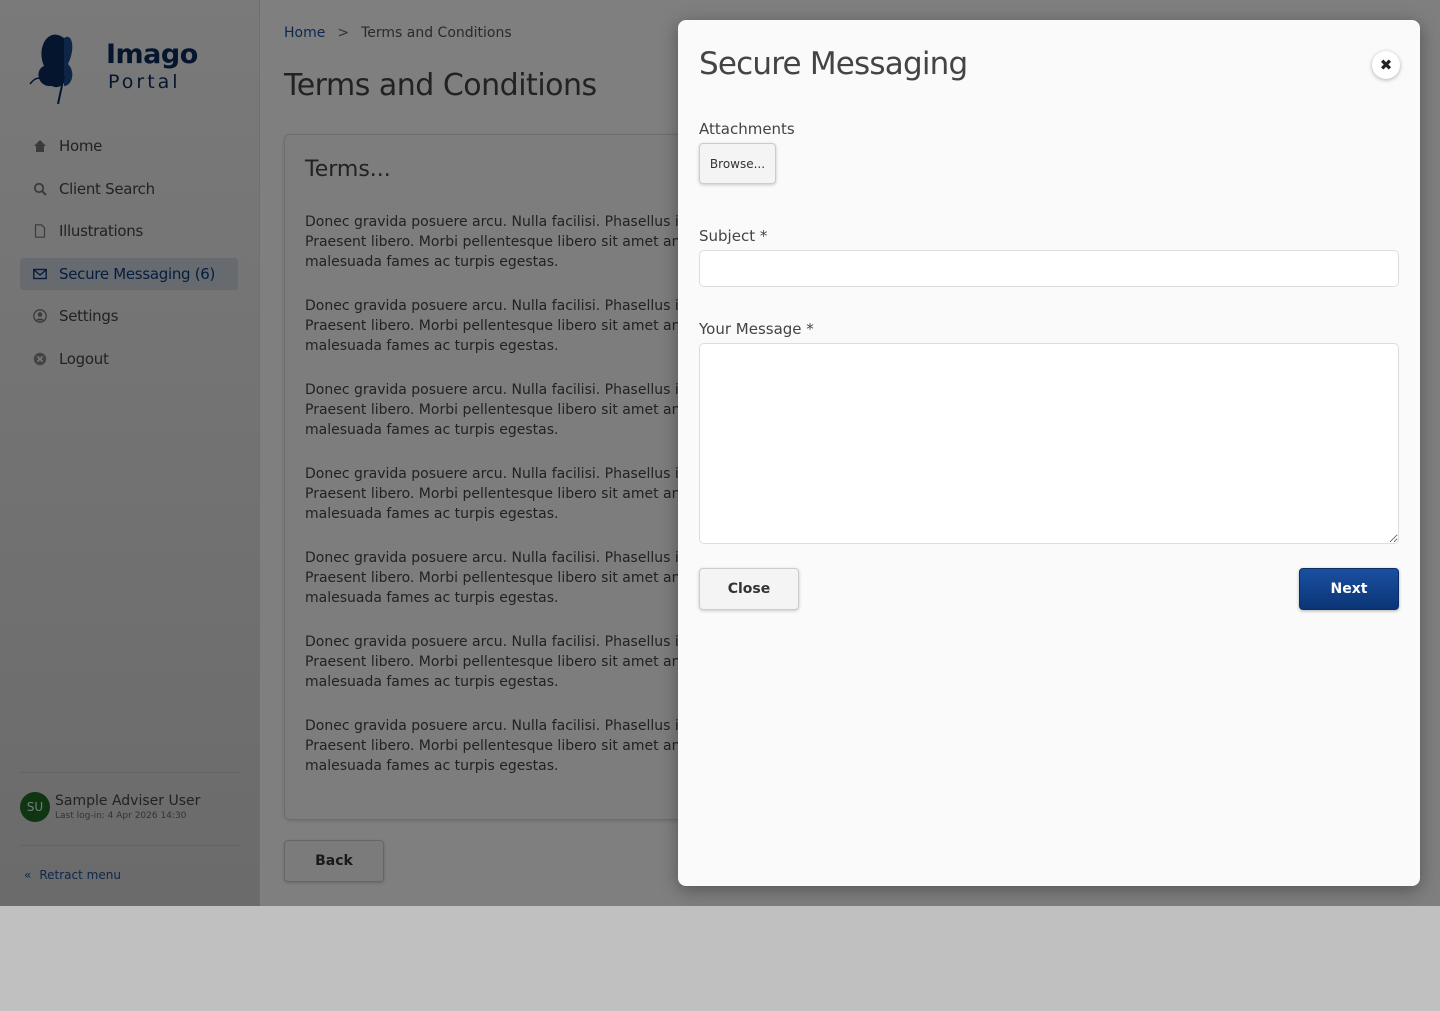 Image resolution: width=1440 pixels, height=1011 pixels. What do you see at coordinates (1049, 268) in the screenshot?
I see `subject-input` at bounding box center [1049, 268].